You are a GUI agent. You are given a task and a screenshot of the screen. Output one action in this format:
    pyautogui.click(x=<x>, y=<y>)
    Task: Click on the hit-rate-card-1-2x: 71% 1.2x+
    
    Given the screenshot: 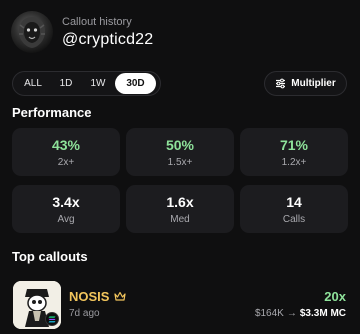 What is the action you would take?
    pyautogui.click(x=294, y=152)
    